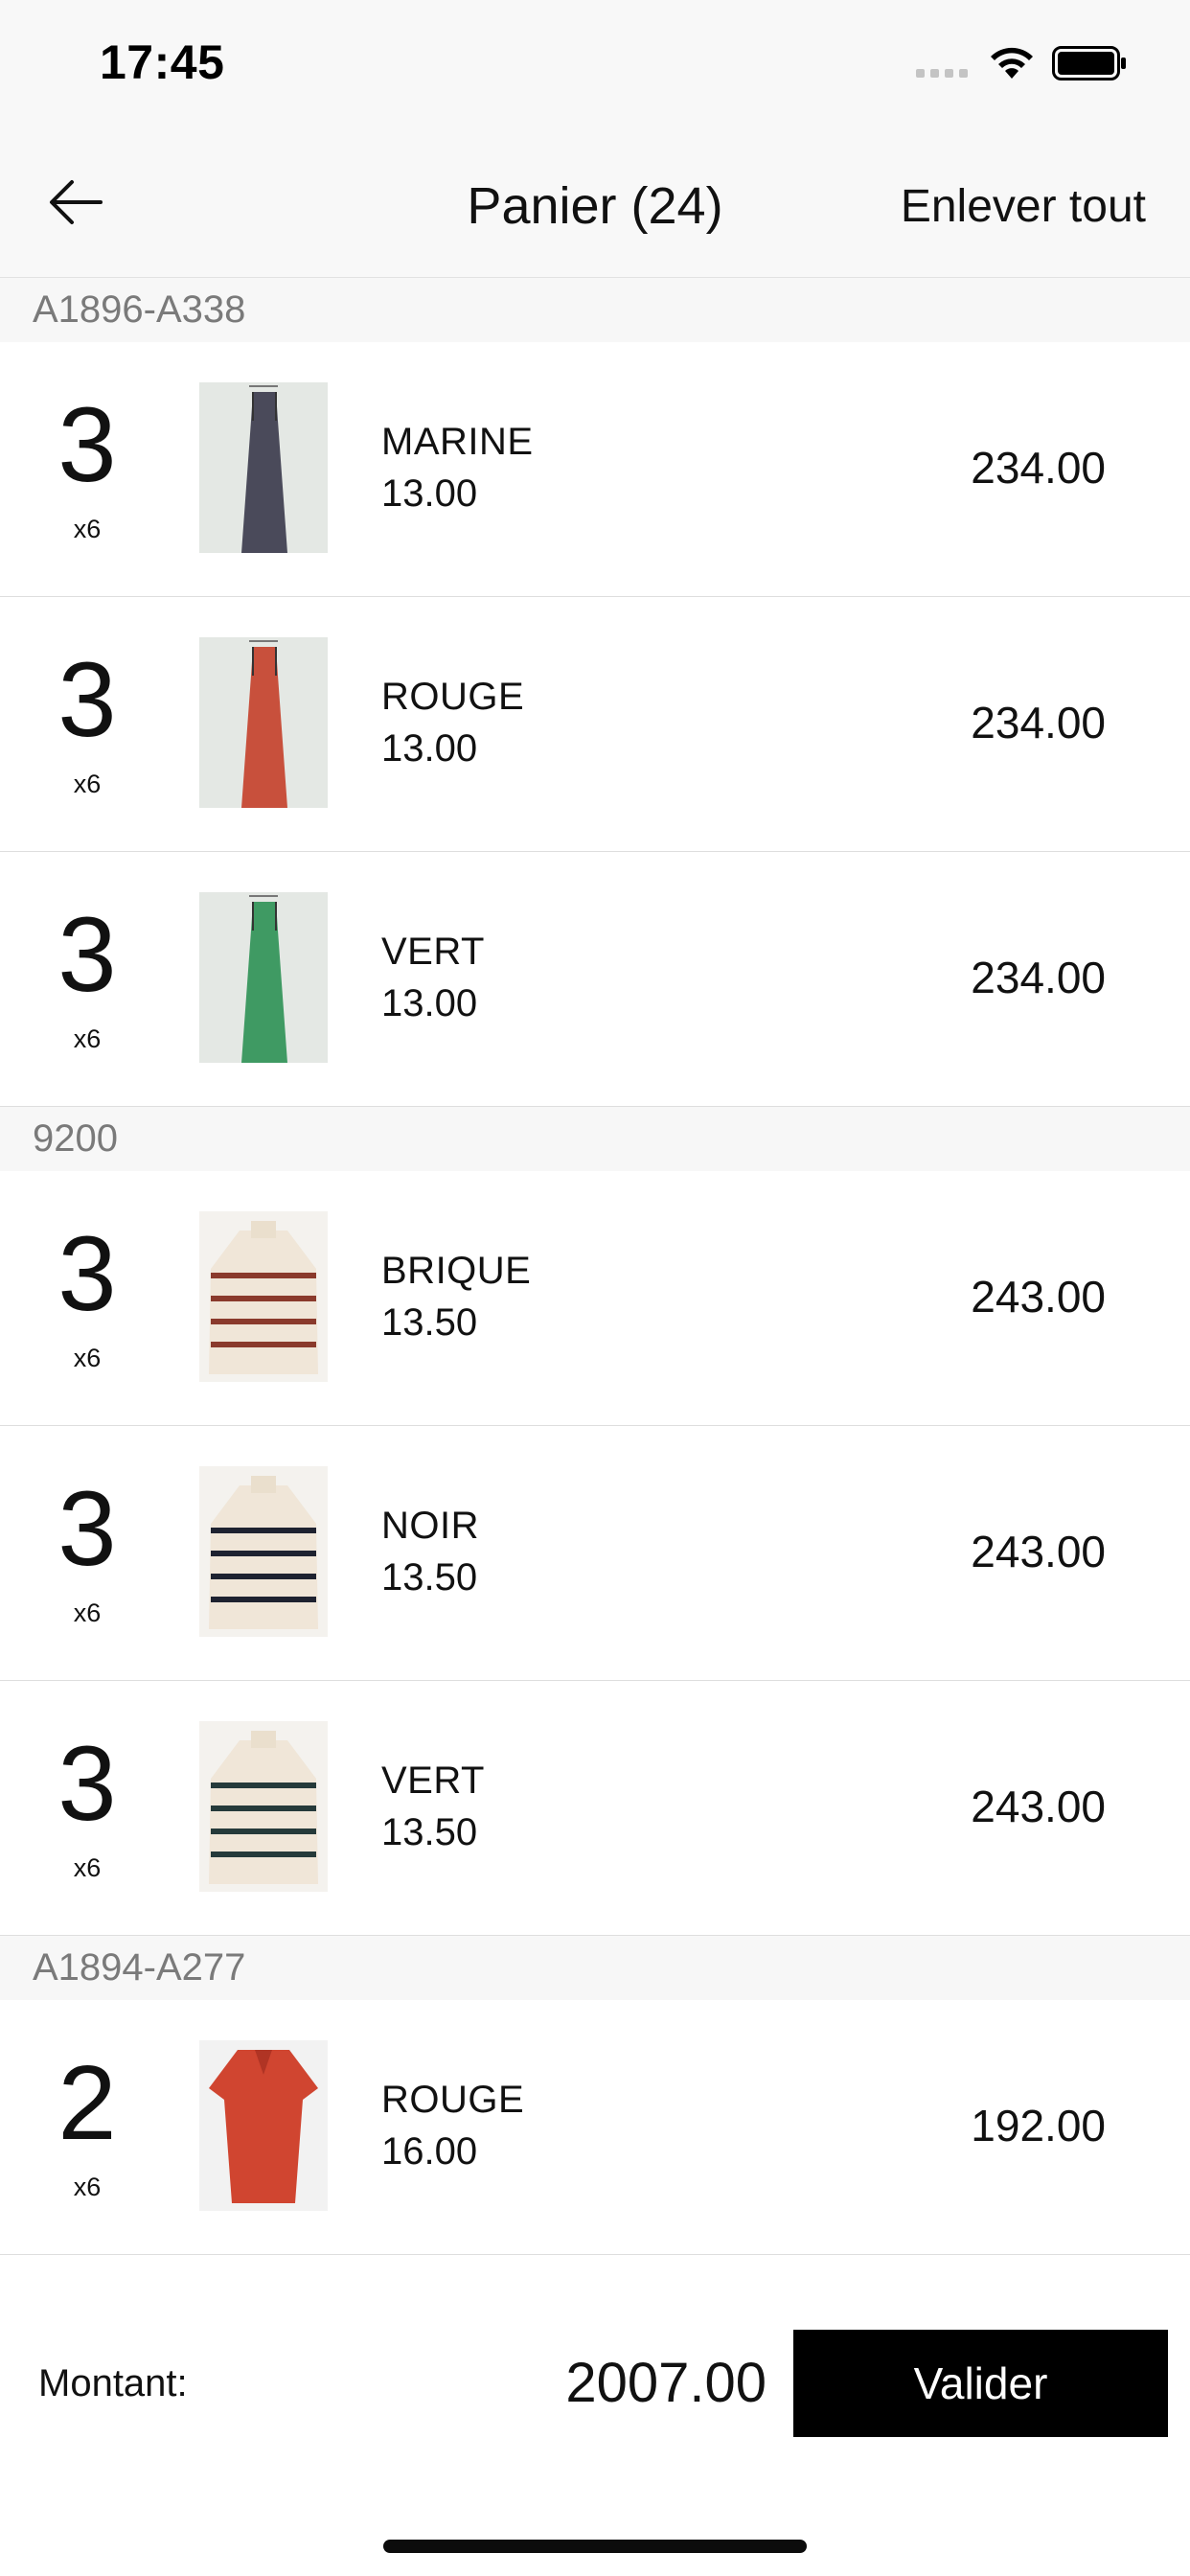 The image size is (1190, 2576). I want to click on checkout-footer: Montant: 2007.00 Valider, so click(595, 2435).